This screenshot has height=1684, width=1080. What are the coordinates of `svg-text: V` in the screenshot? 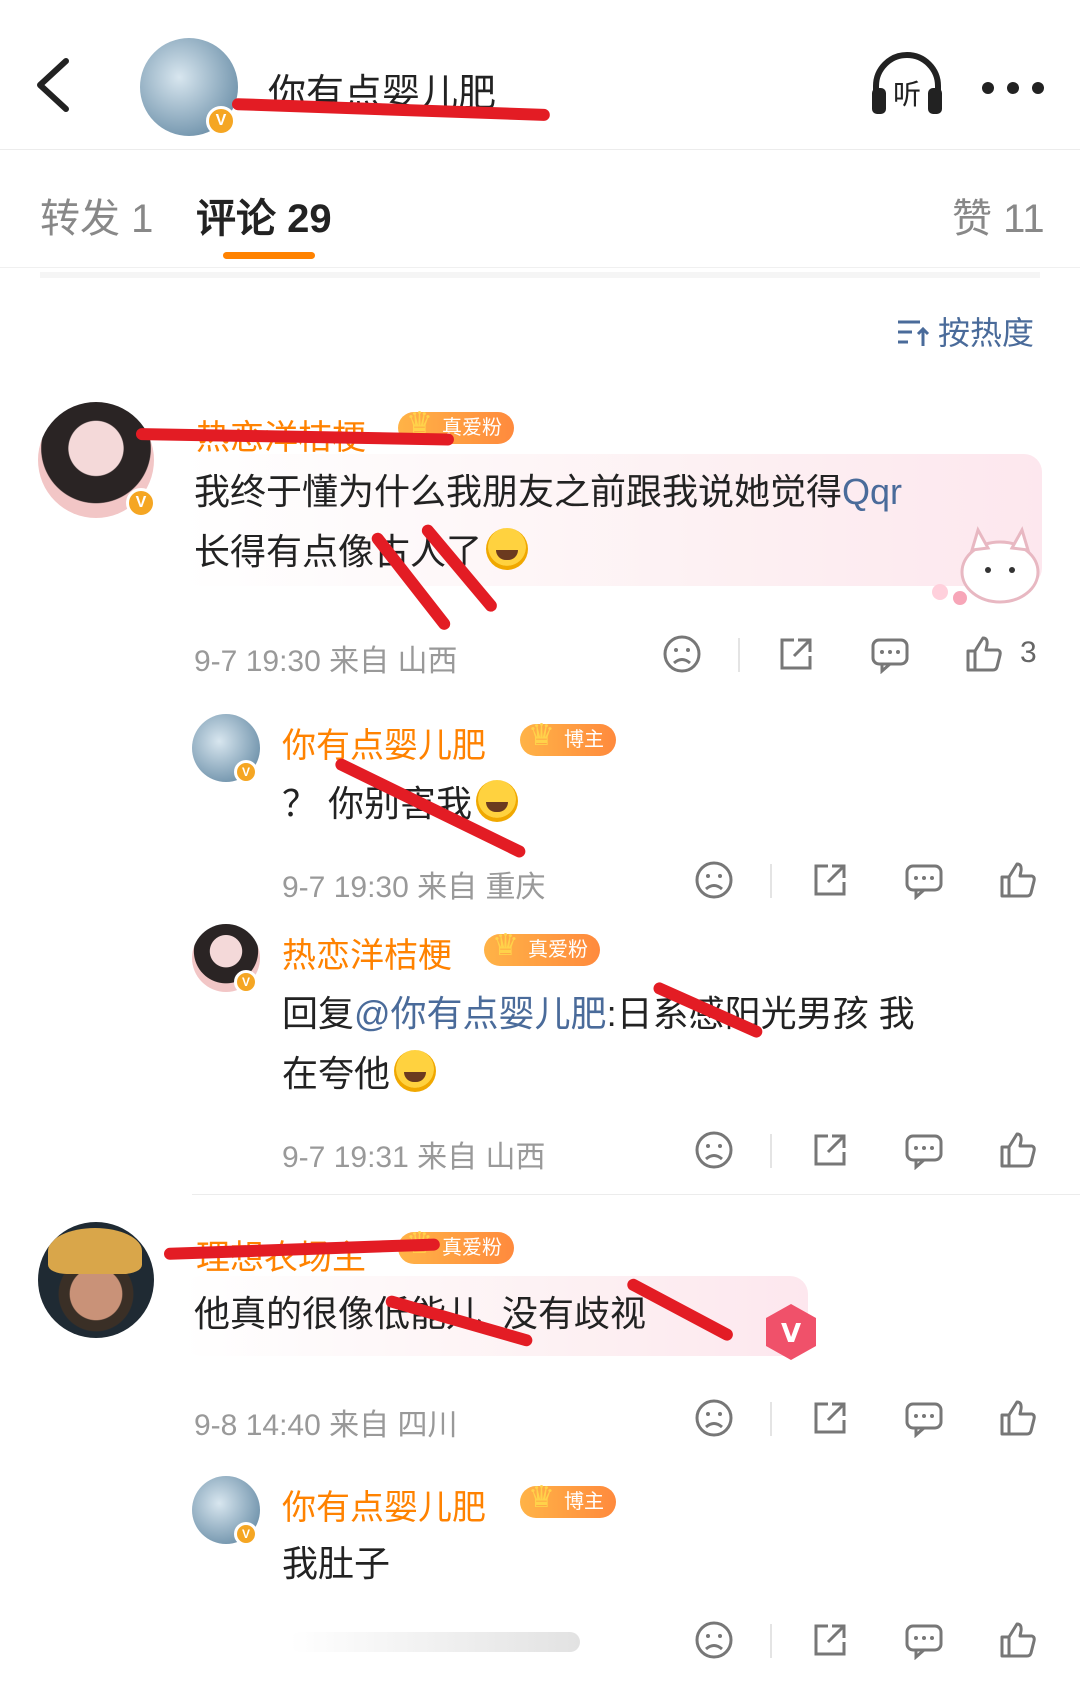 It's located at (791, 1334).